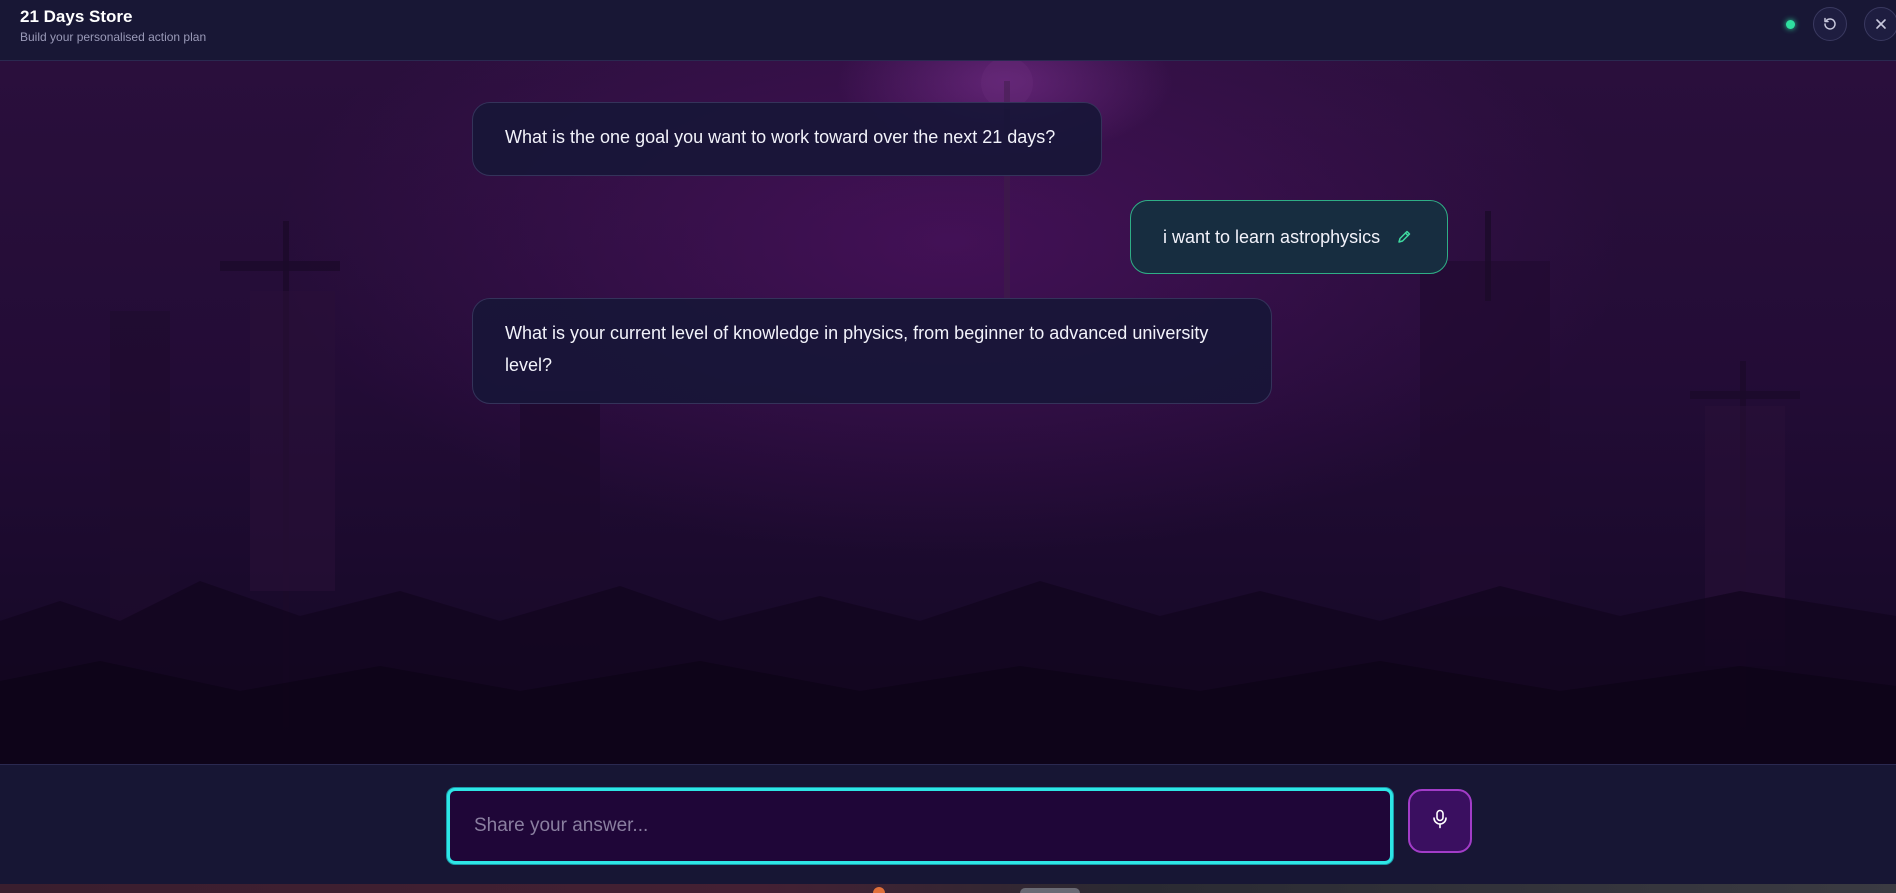  Describe the element at coordinates (76, 16) in the screenshot. I see `app-title: 21 Days Store` at that location.